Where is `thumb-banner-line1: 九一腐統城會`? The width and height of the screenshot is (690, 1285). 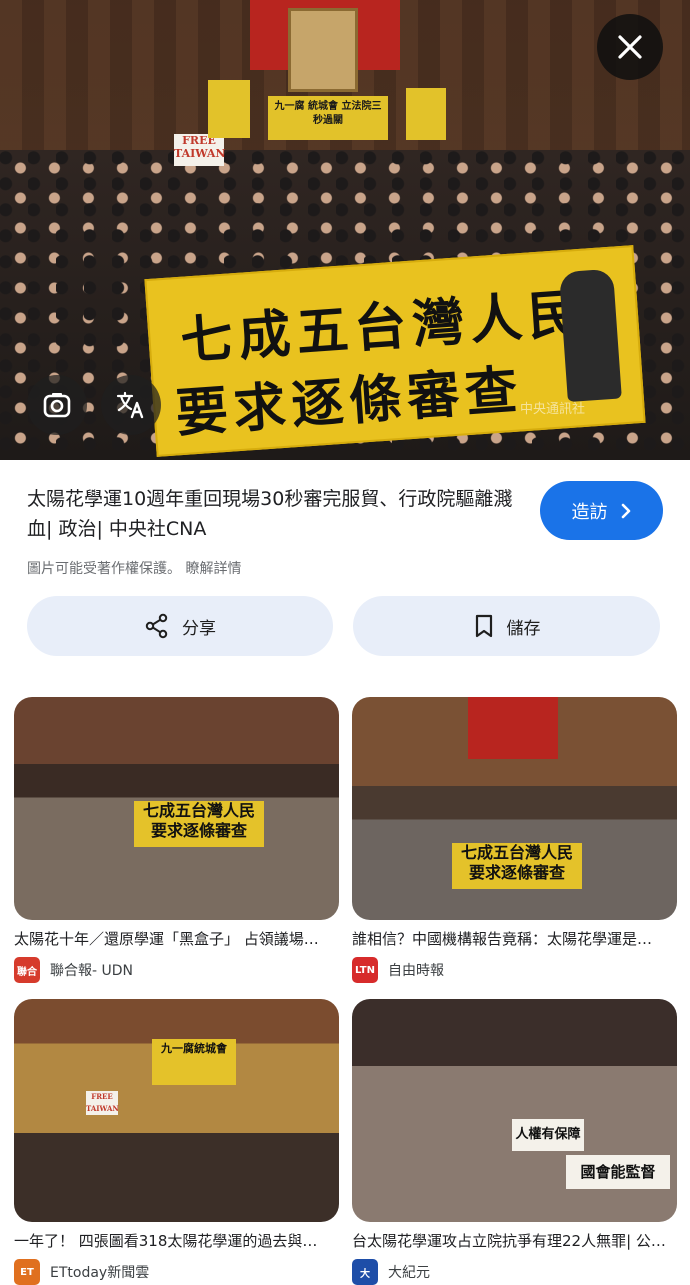
thumb-banner-line1: 九一腐統城會 is located at coordinates (194, 1048).